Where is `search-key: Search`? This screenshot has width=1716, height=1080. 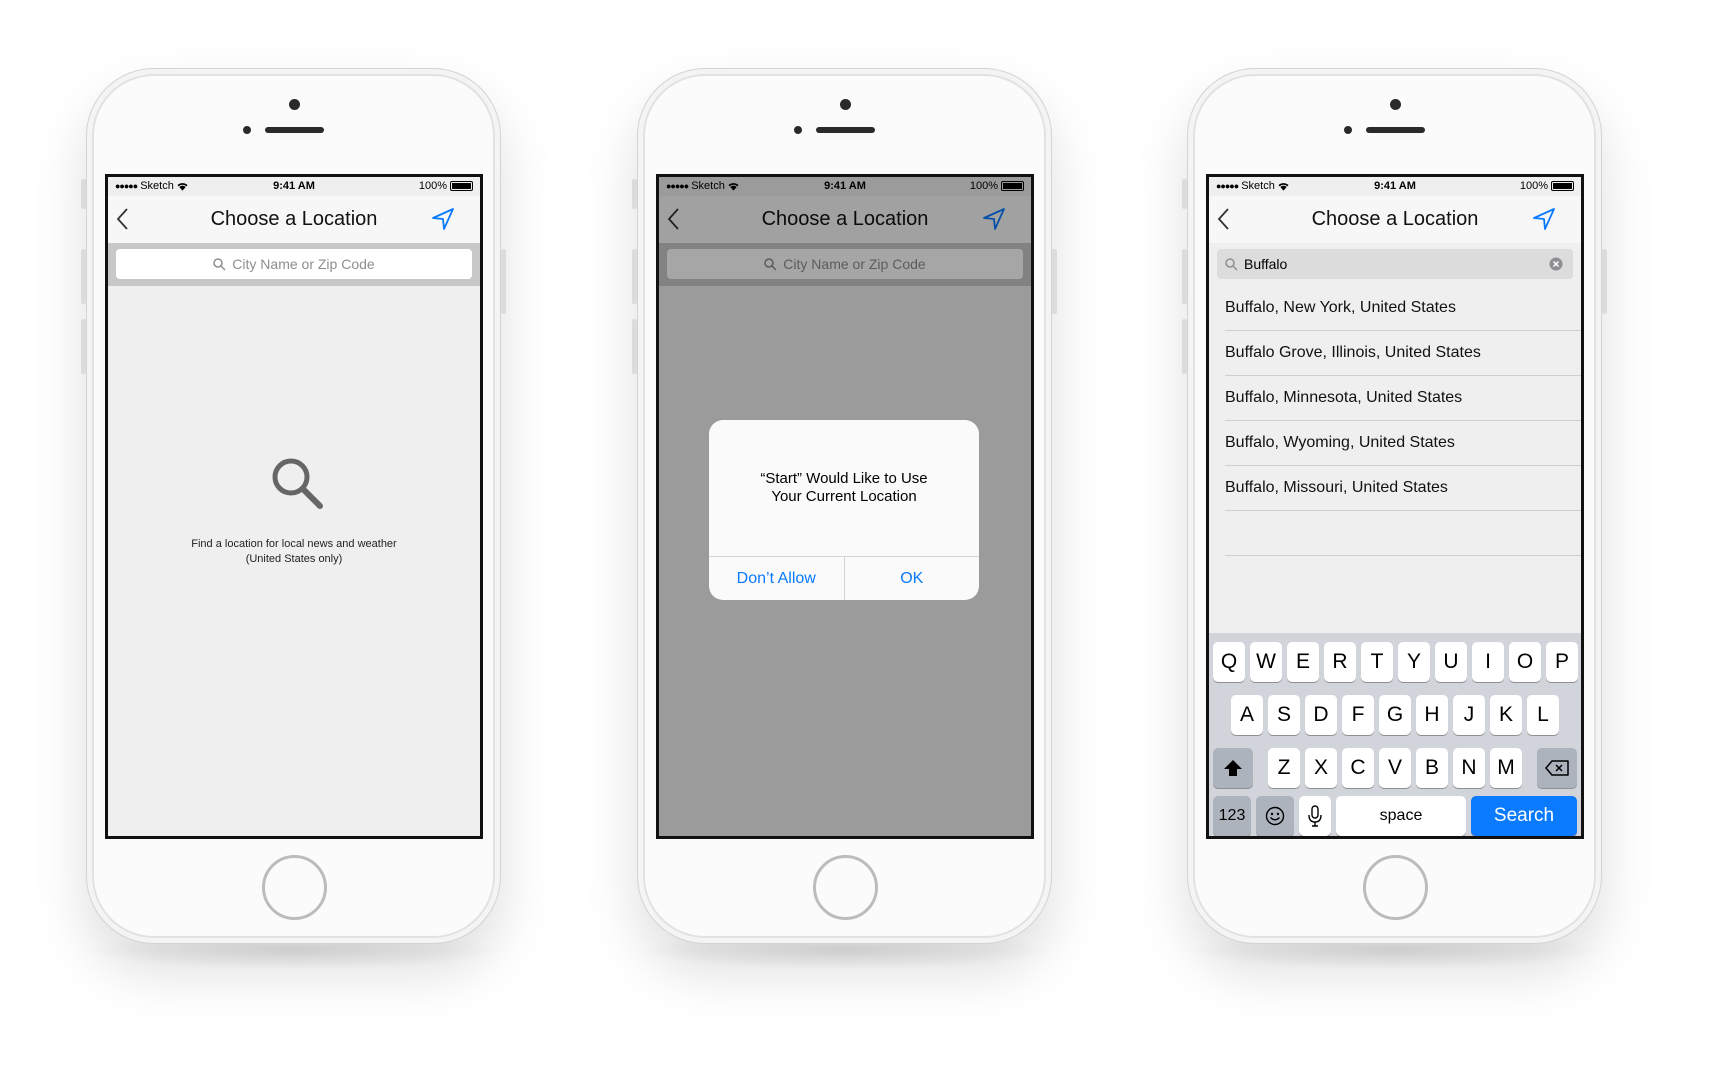 search-key: Search is located at coordinates (1524, 816).